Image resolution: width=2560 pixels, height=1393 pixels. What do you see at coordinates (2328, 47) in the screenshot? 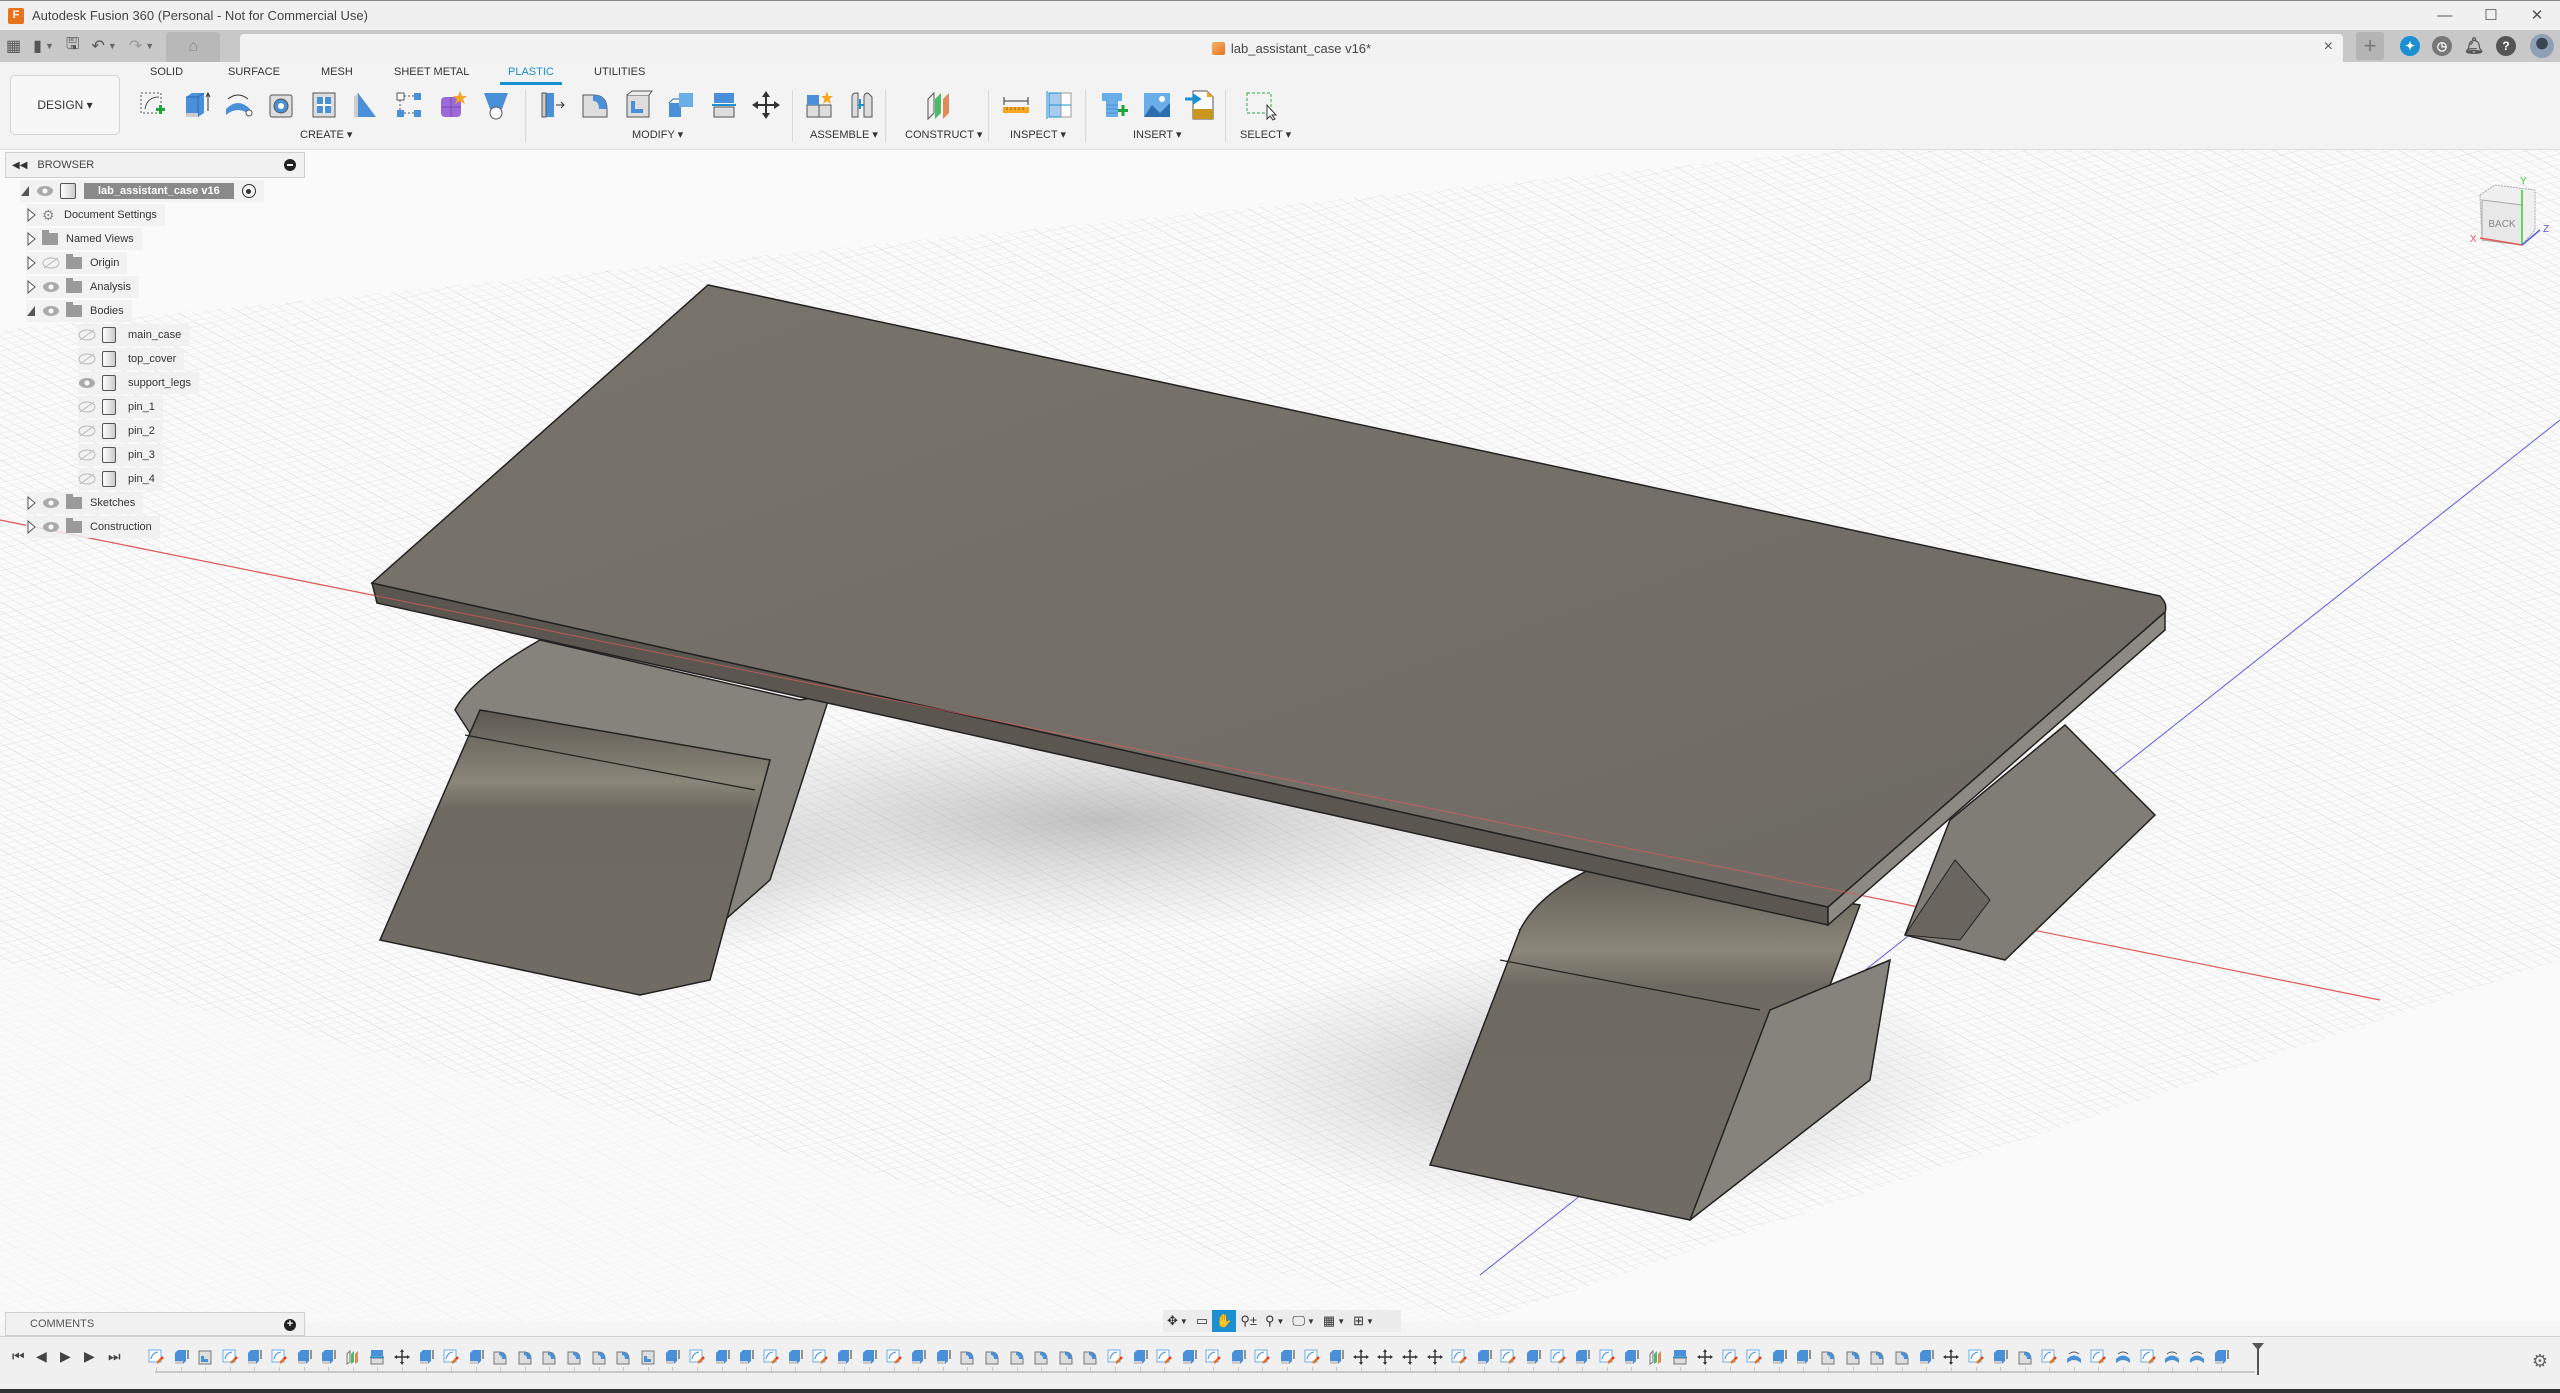
I see `close-document-button: ×` at bounding box center [2328, 47].